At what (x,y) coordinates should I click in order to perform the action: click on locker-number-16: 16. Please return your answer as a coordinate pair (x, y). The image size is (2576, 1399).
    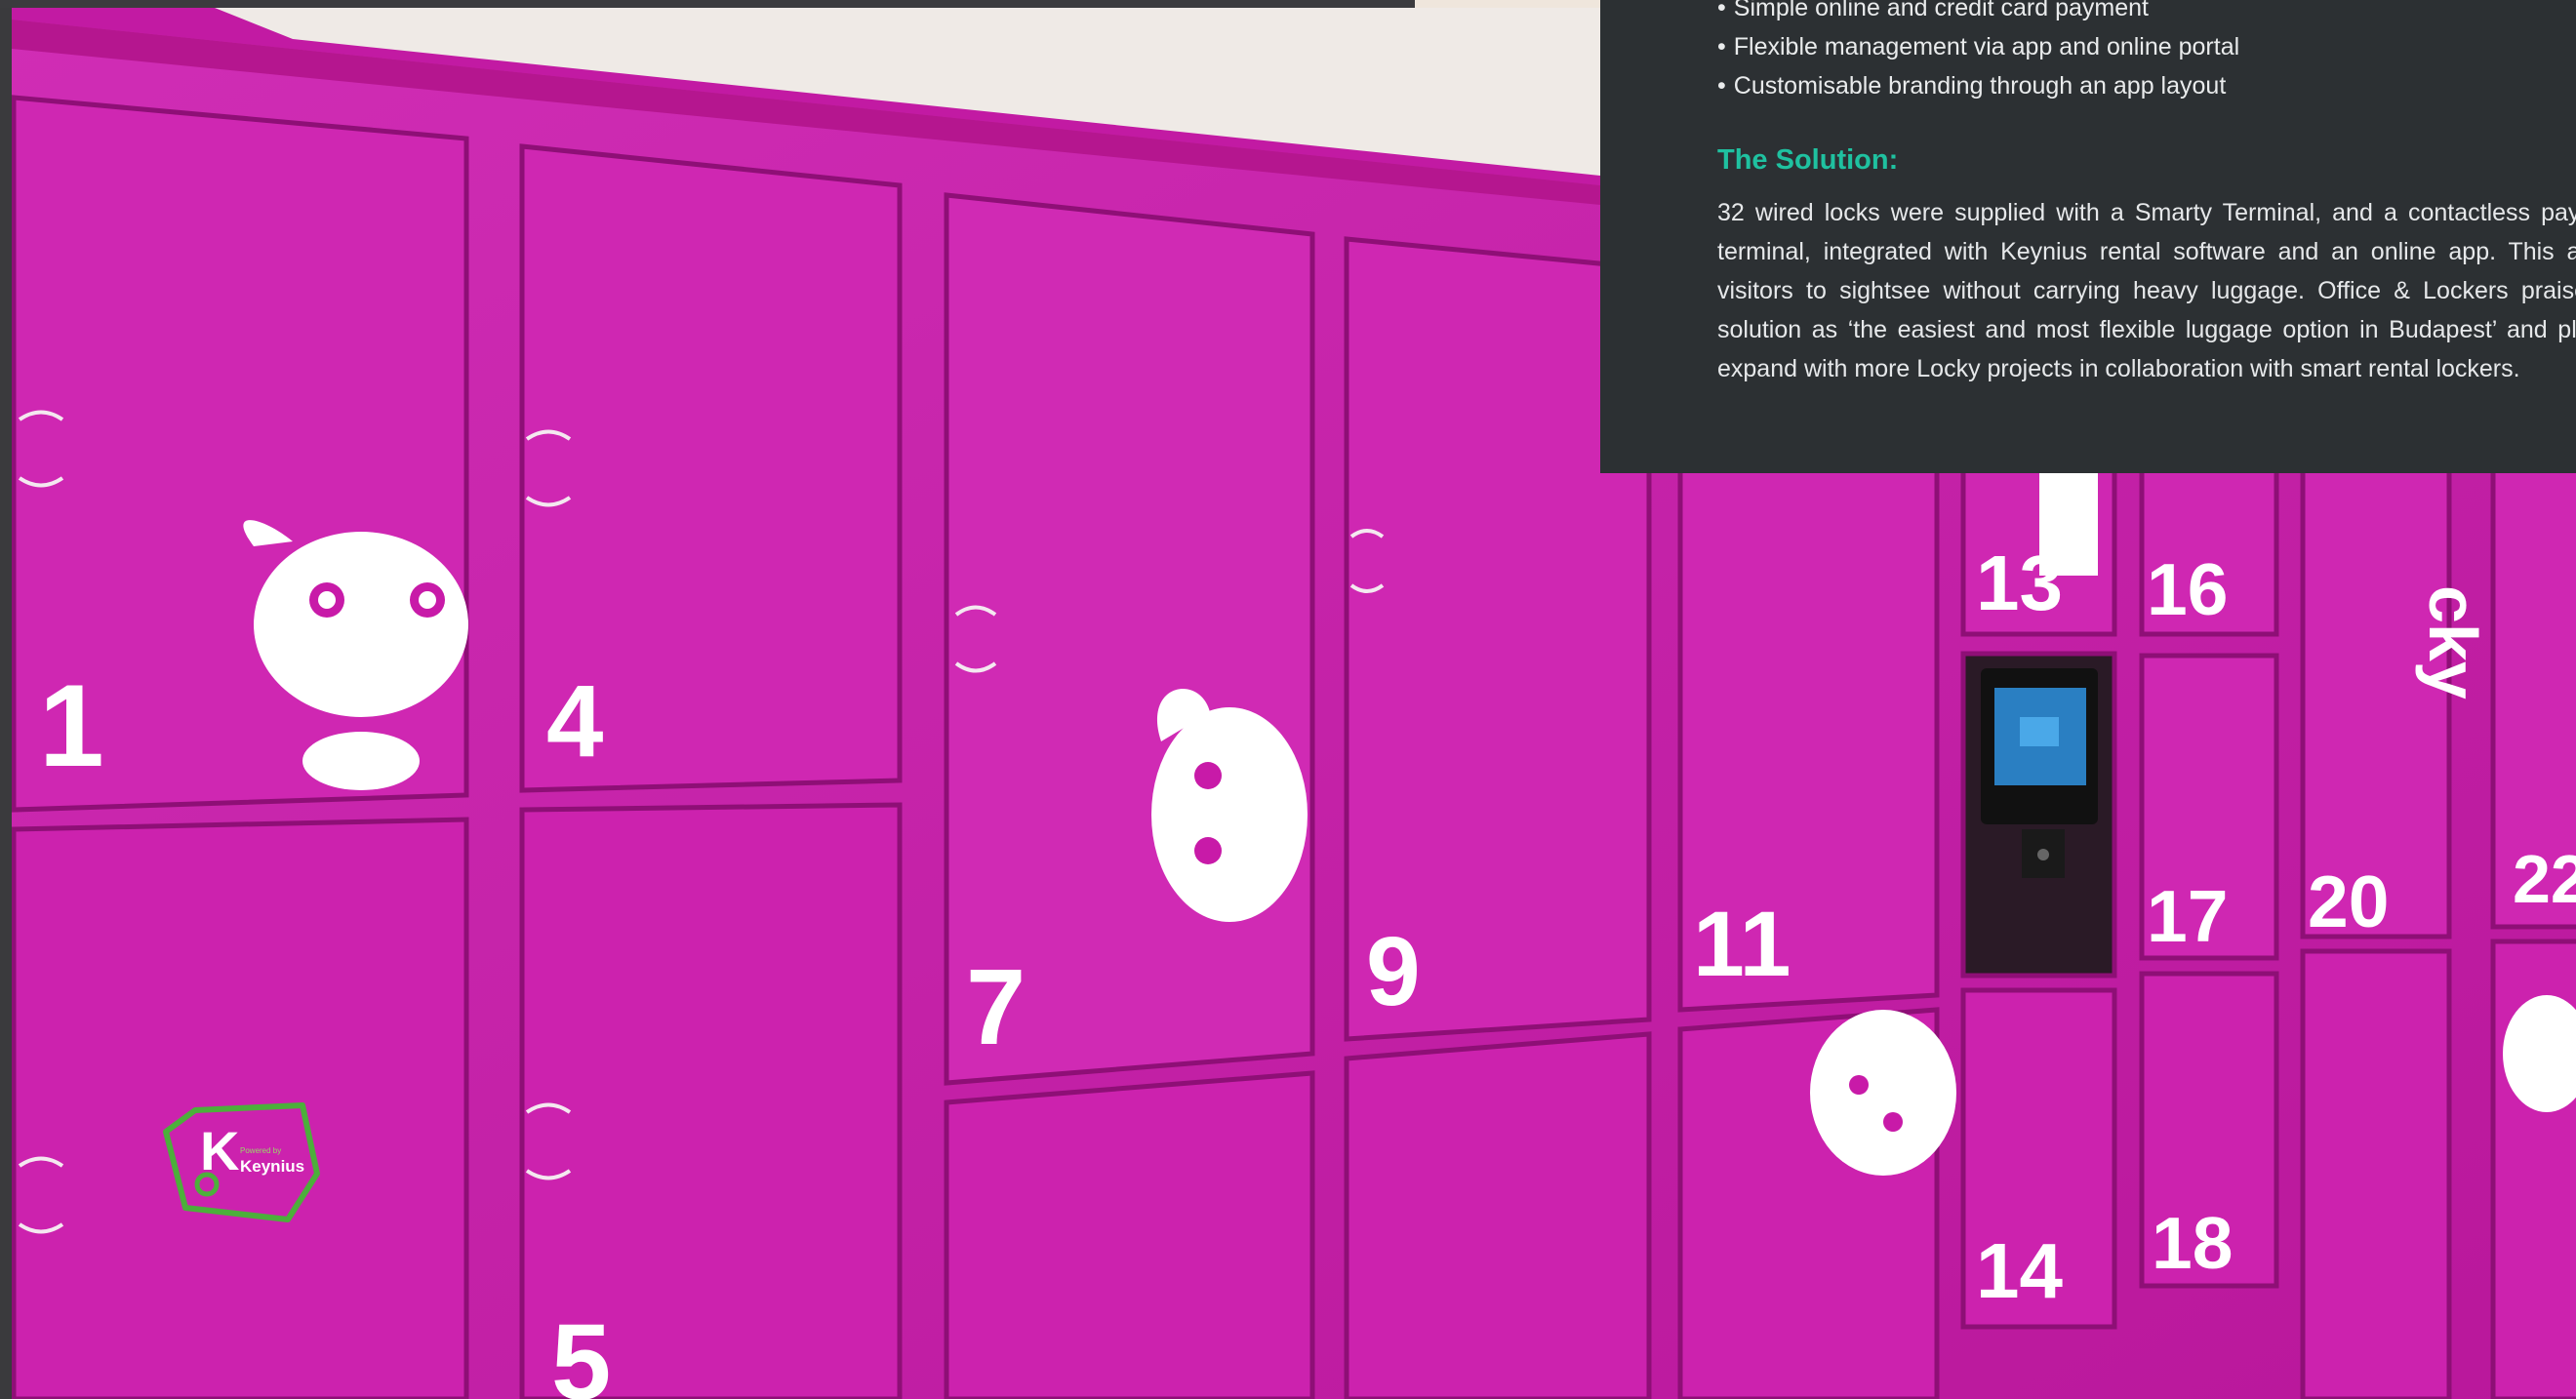
    Looking at the image, I should click on (2187, 589).